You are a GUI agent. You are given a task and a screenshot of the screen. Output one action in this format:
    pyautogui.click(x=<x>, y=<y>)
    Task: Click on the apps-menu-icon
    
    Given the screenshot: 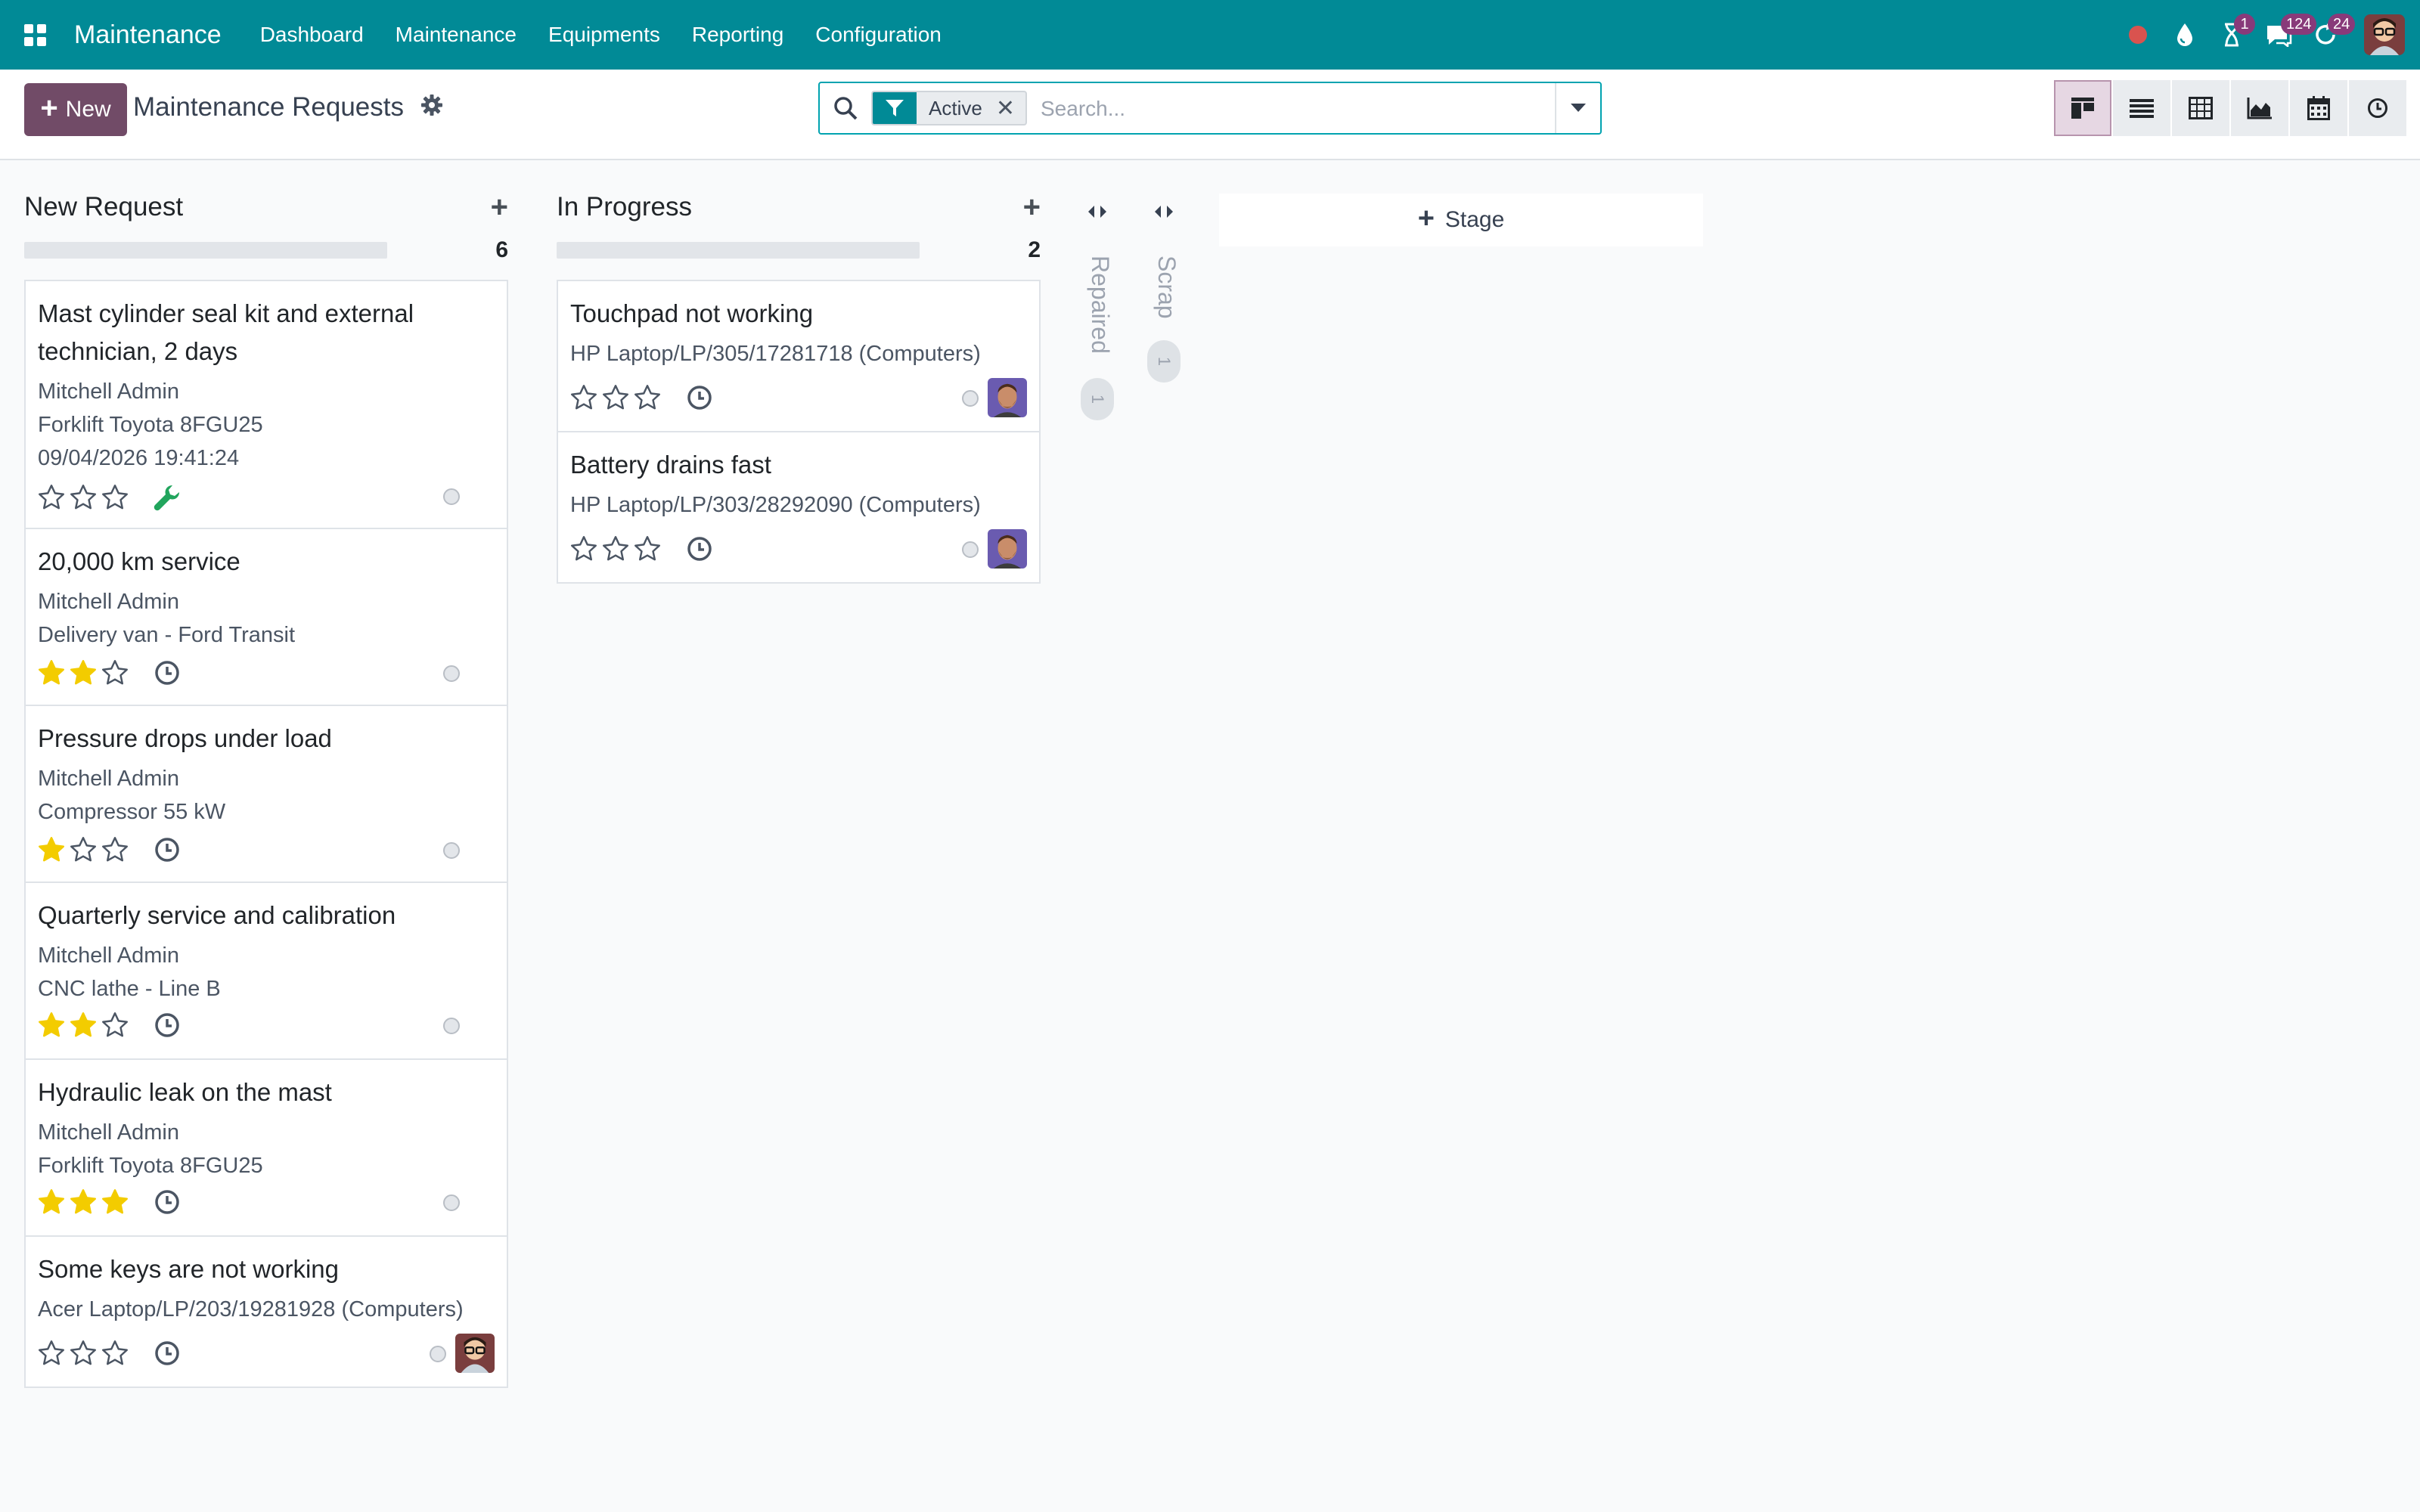 What is the action you would take?
    pyautogui.click(x=35, y=35)
    